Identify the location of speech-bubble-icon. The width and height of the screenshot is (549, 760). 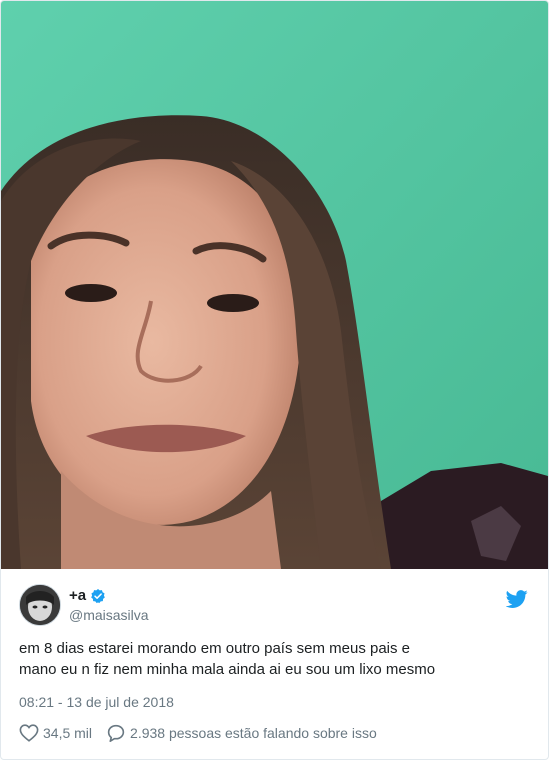
(116, 733).